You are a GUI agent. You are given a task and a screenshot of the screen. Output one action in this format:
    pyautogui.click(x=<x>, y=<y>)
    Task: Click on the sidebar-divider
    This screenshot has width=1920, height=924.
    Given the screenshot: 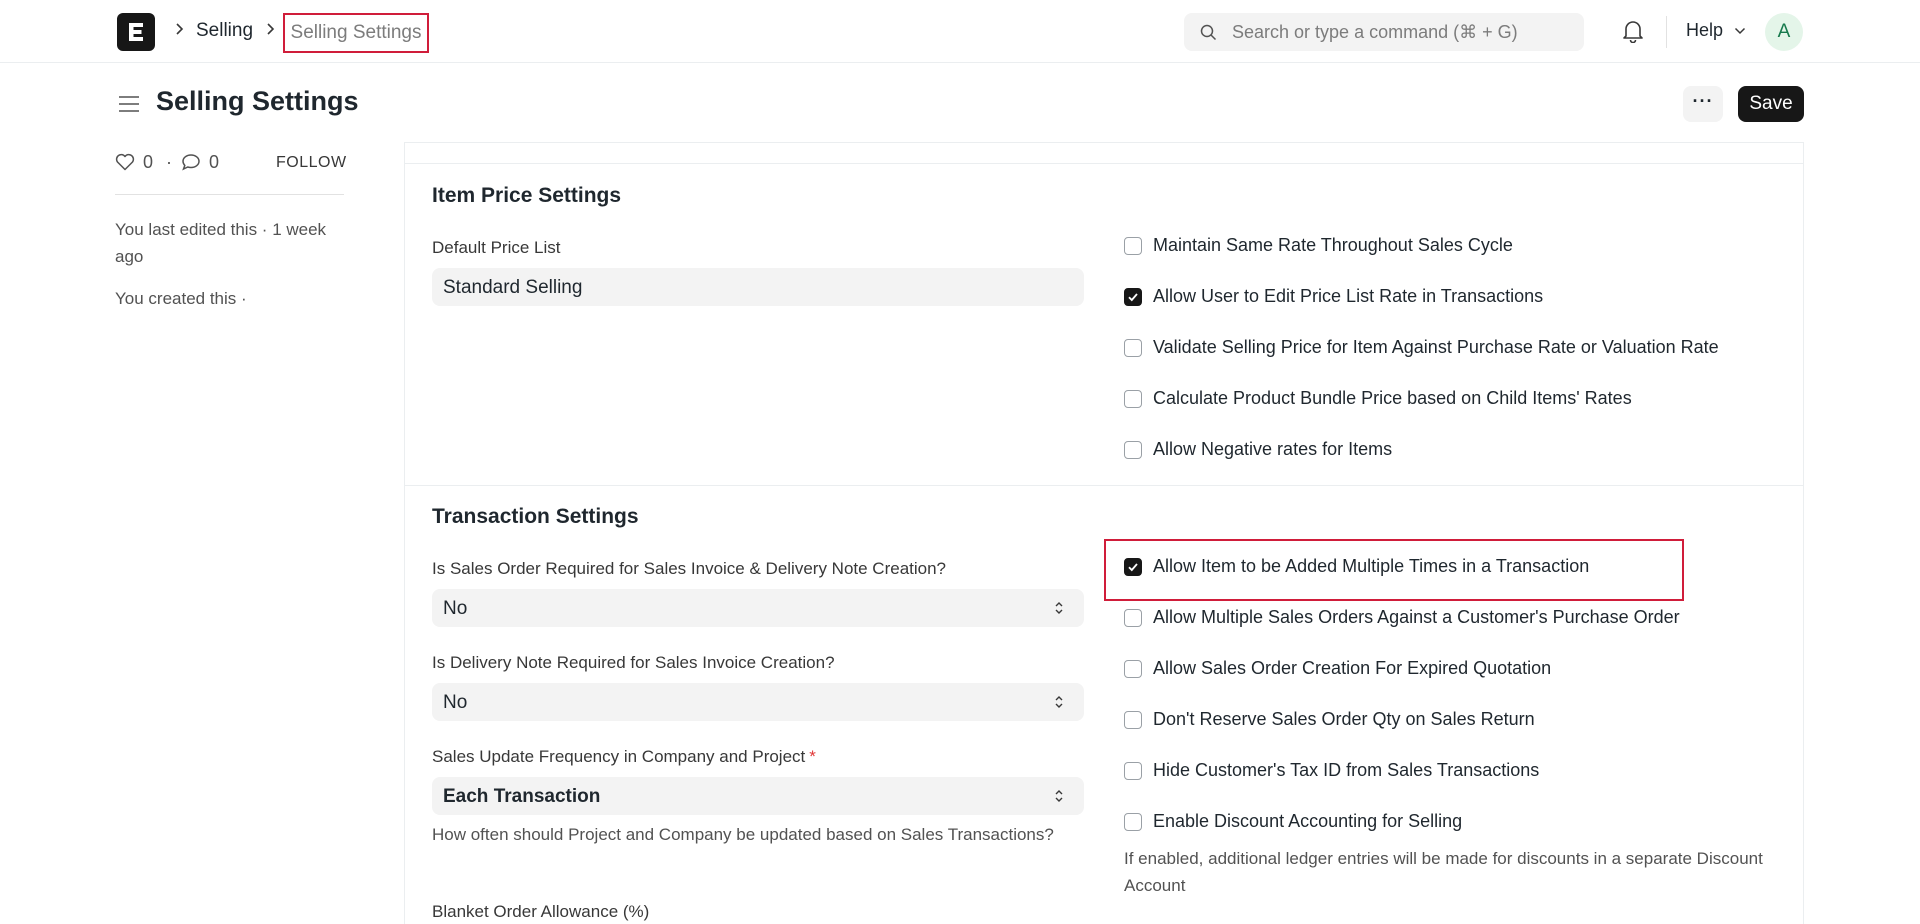 What is the action you would take?
    pyautogui.click(x=229, y=194)
    